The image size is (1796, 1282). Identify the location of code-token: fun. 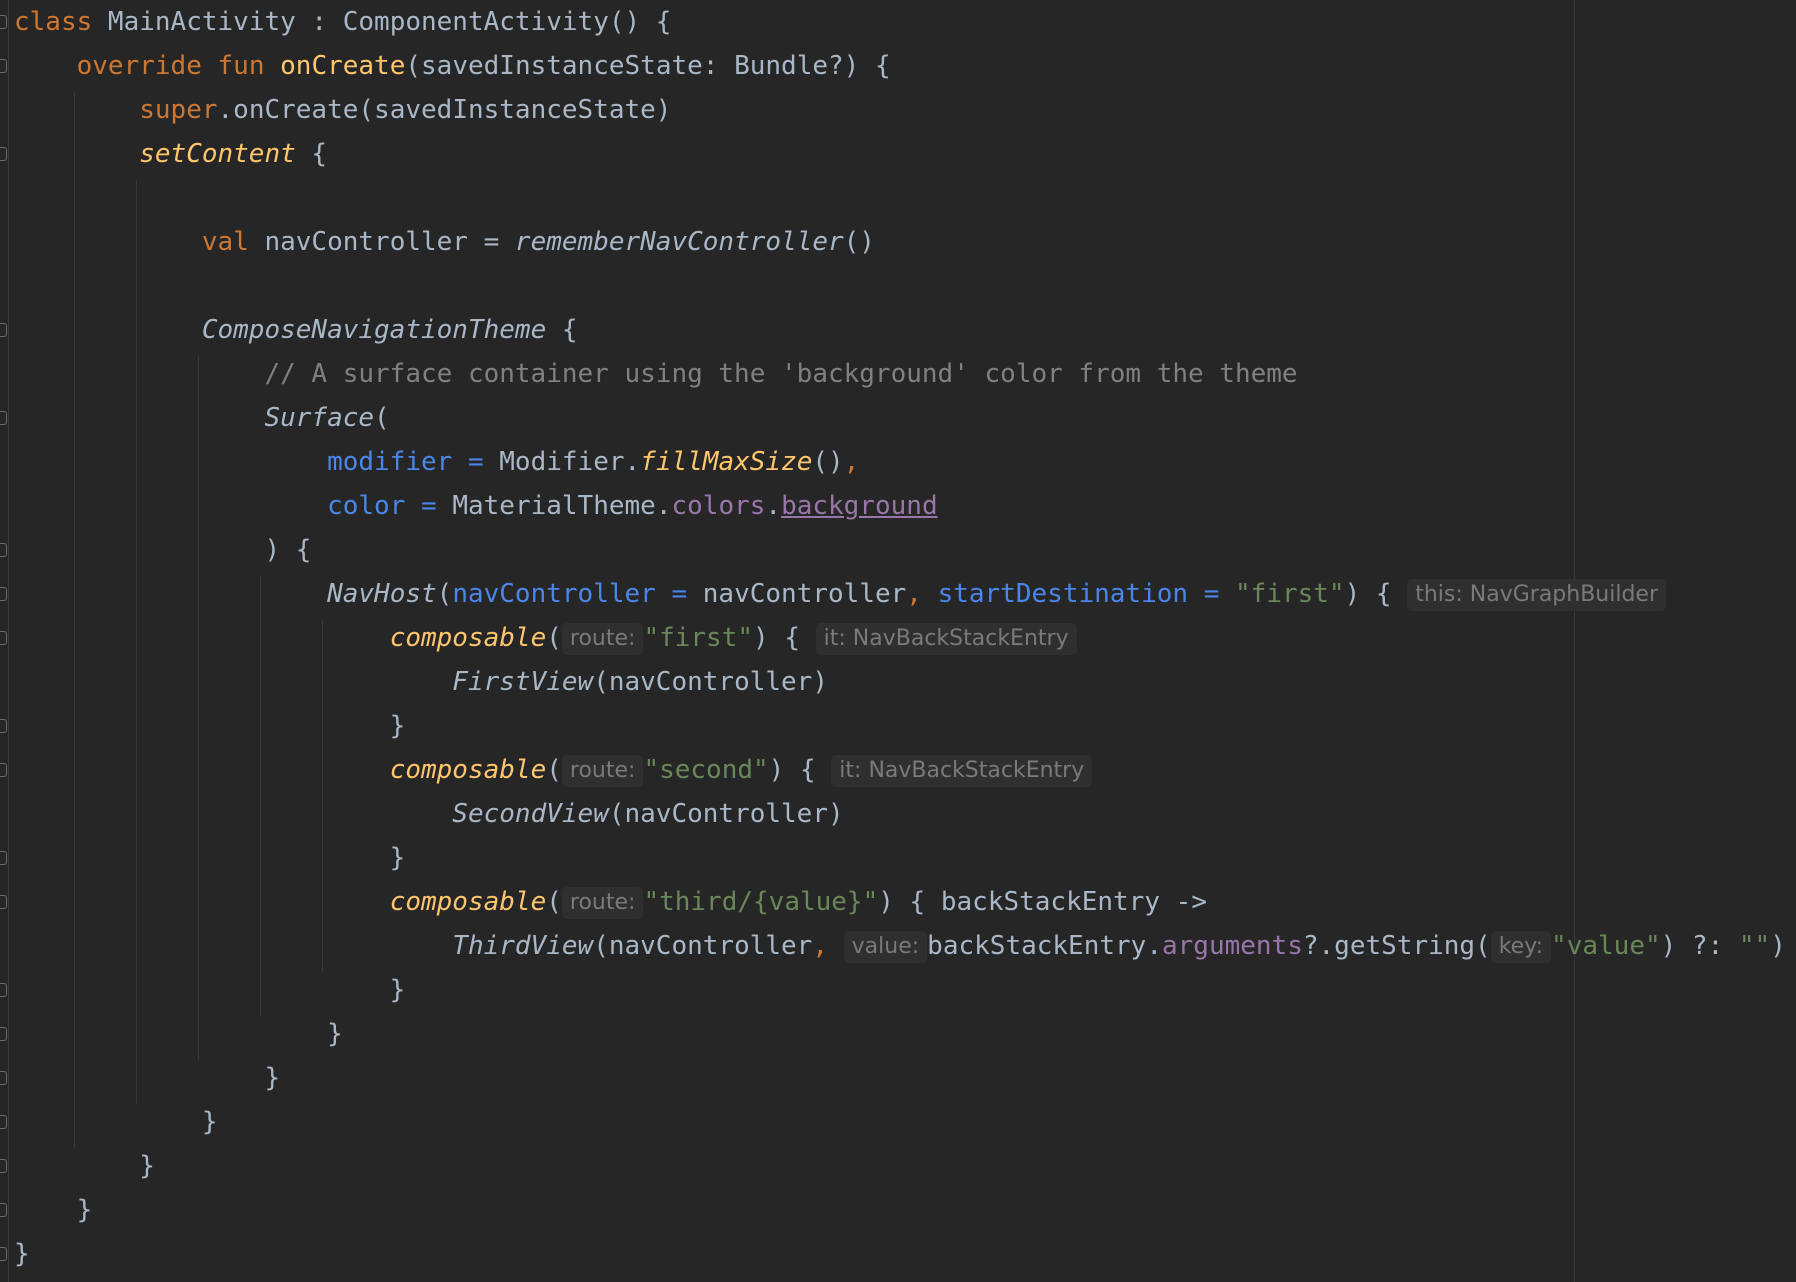
(241, 66).